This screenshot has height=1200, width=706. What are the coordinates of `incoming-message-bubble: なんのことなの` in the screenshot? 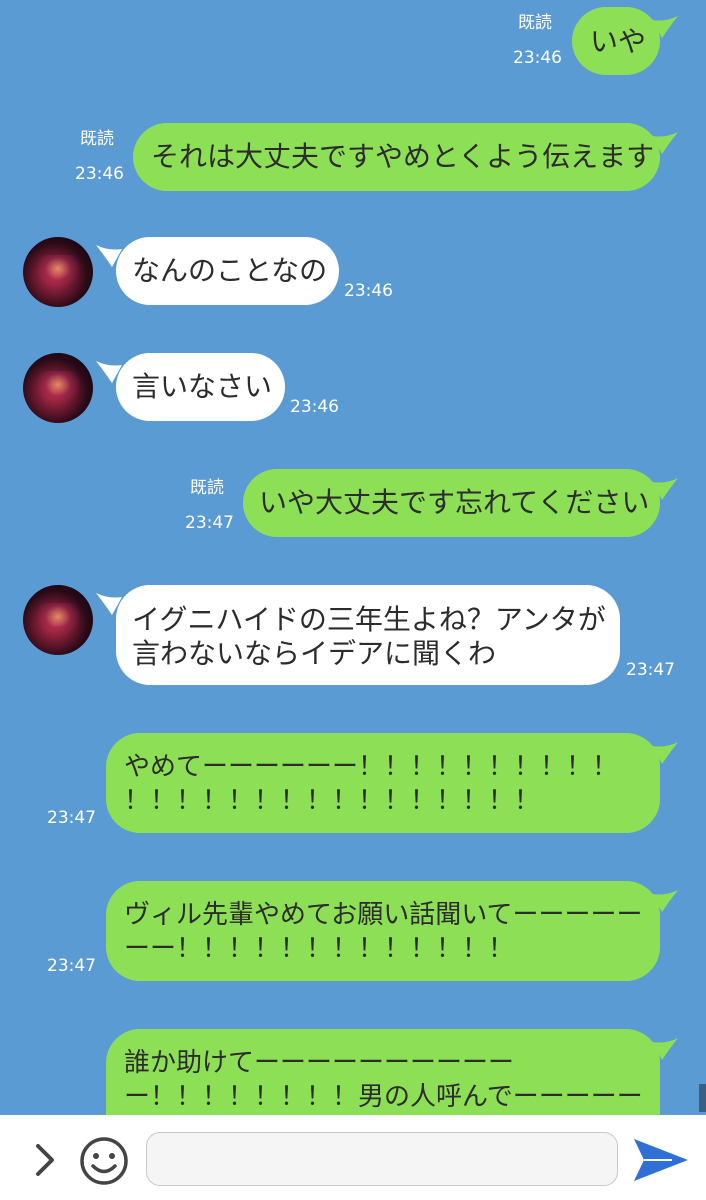 It's located at (227, 271).